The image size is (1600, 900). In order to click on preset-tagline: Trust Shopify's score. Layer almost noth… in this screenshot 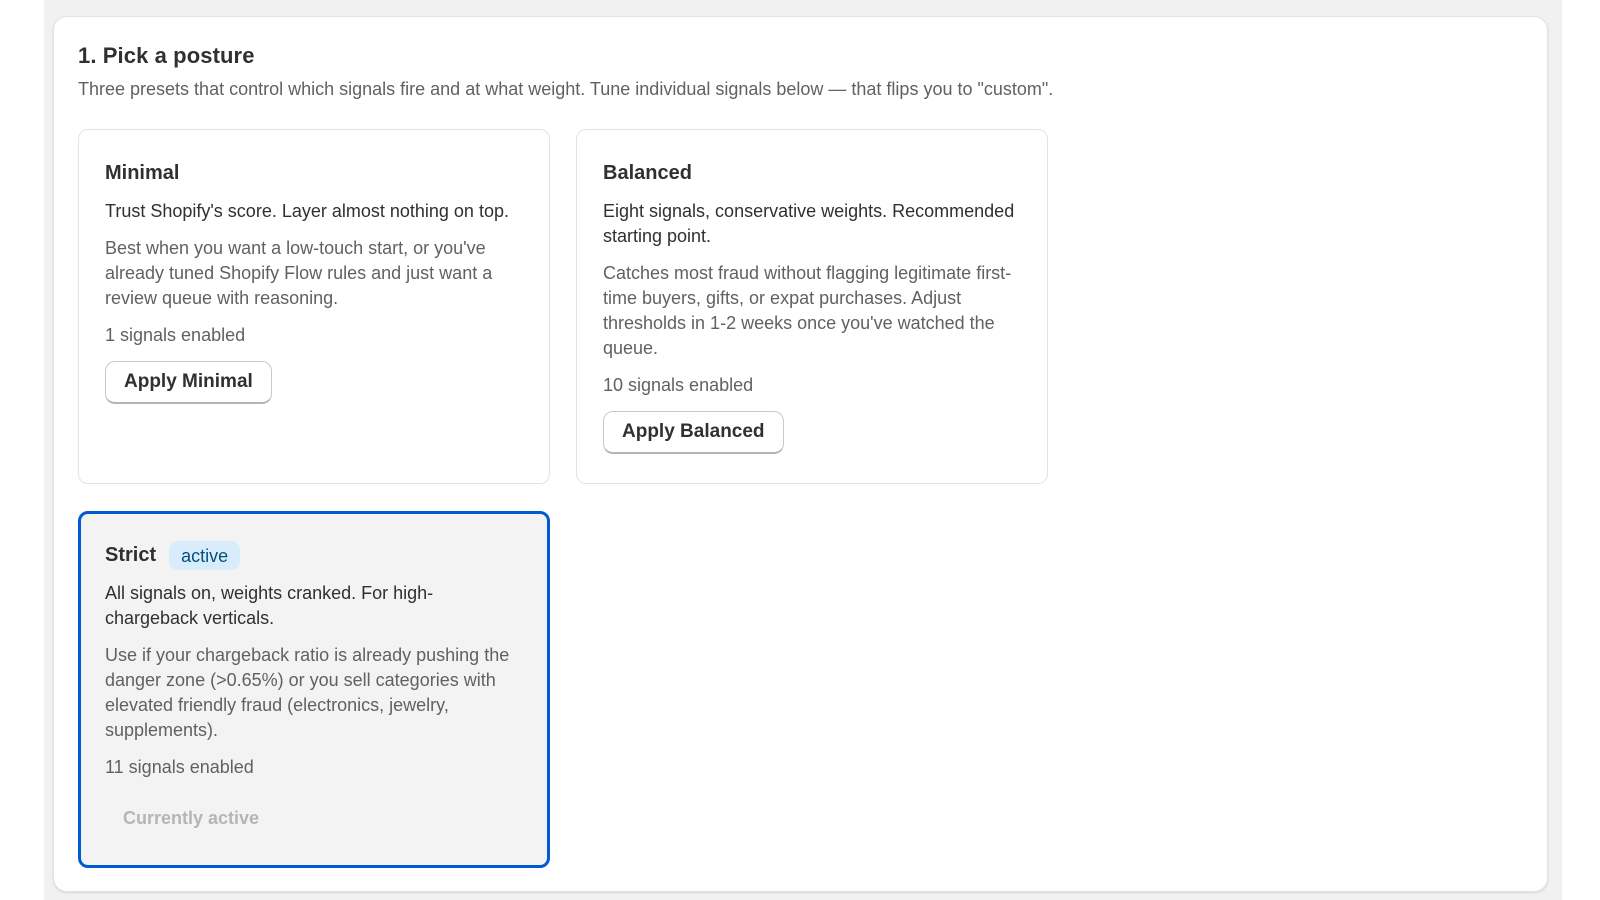, I will do `click(307, 211)`.